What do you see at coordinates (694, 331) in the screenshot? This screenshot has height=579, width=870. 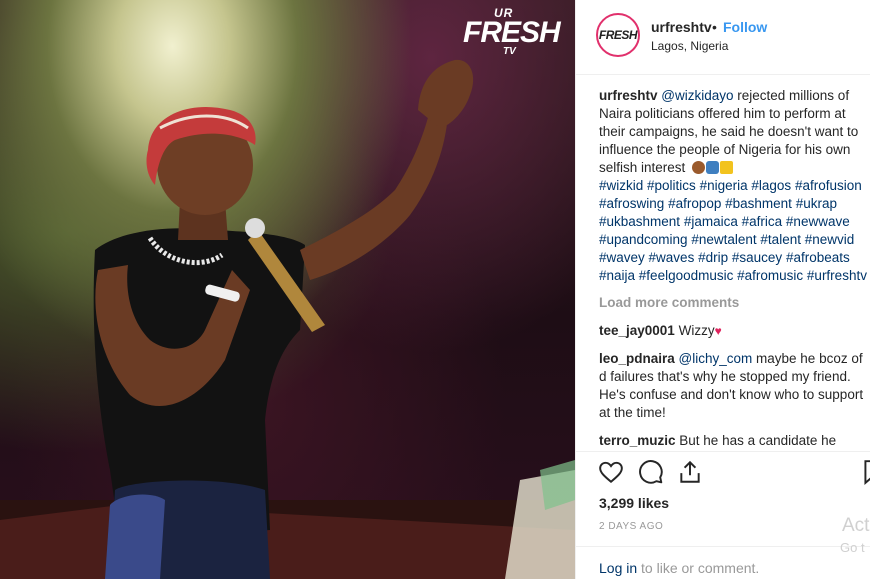 I see `comment-text: Wizzy` at bounding box center [694, 331].